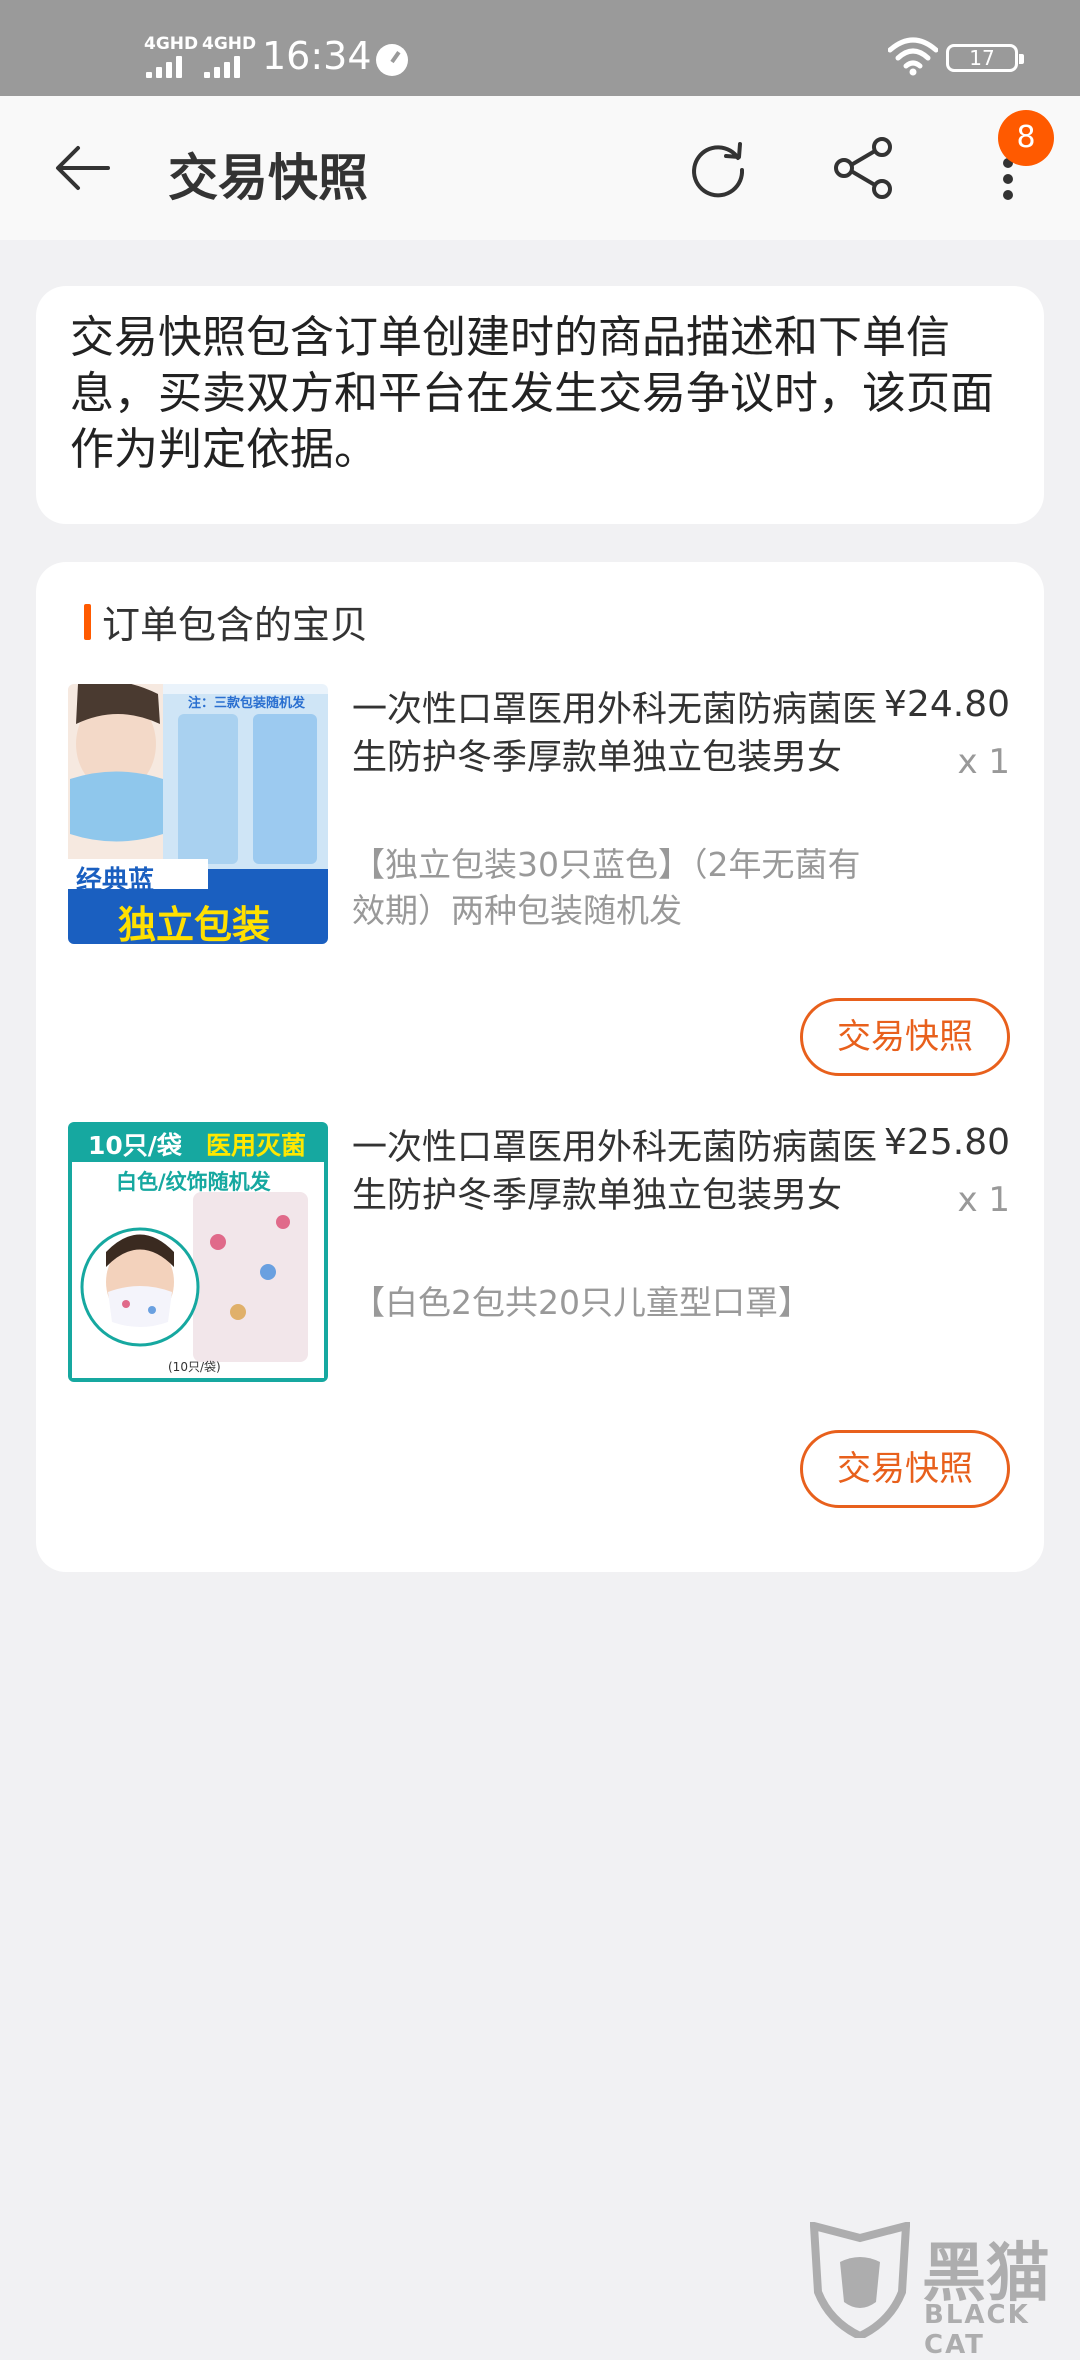 The image size is (1080, 2360). What do you see at coordinates (198, 1252) in the screenshot?
I see `product-image-2: 10只/袋 医用灭菌 白色/纹饰随机发 (10只/袋)` at bounding box center [198, 1252].